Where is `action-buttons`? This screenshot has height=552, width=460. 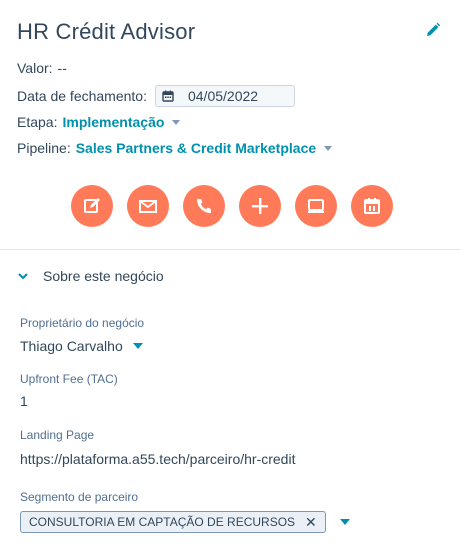 action-buttons is located at coordinates (239, 206).